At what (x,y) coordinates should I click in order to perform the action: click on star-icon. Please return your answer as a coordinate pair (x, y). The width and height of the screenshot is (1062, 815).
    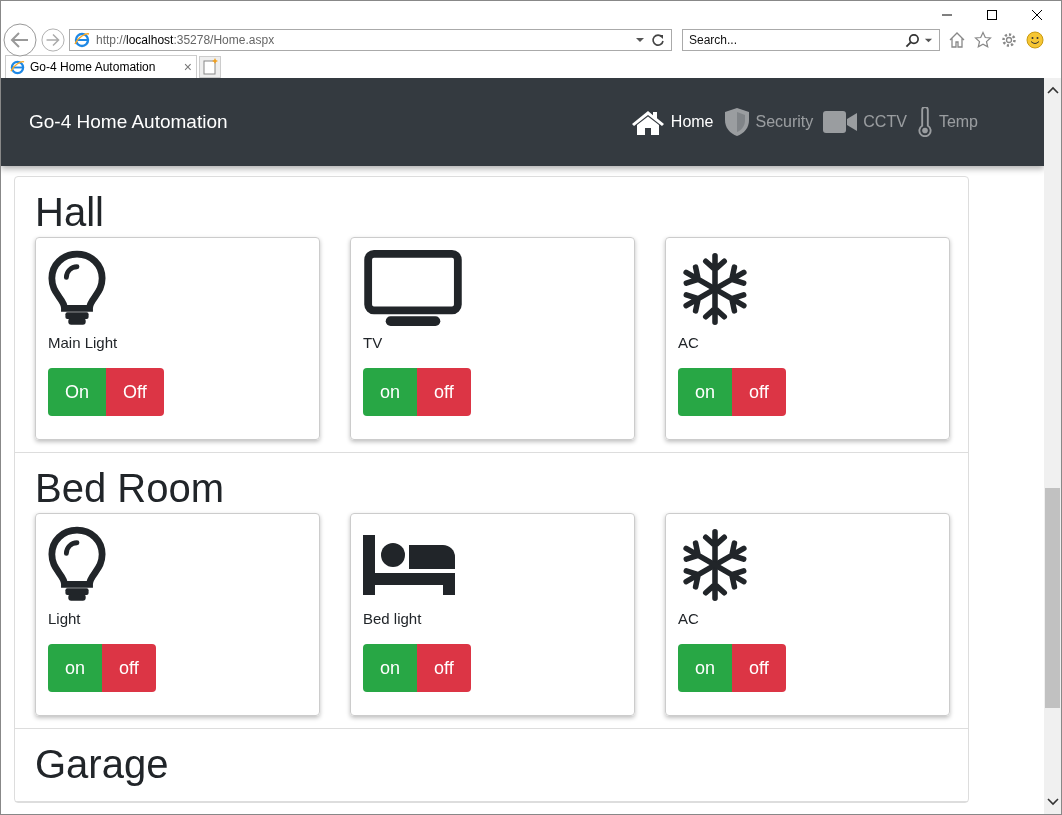
    Looking at the image, I should click on (983, 40).